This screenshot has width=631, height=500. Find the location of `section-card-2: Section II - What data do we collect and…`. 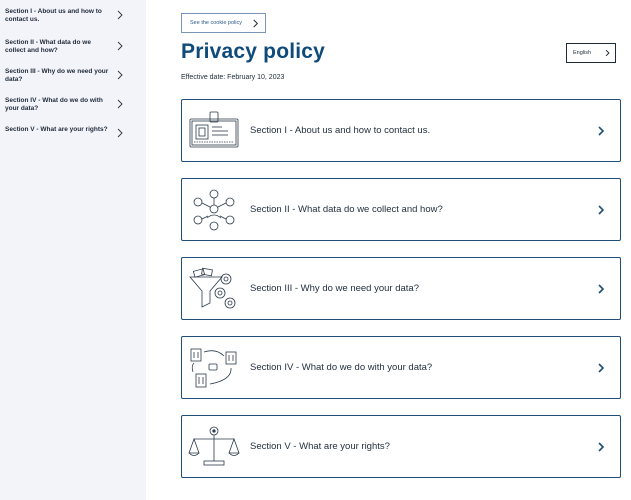

section-card-2: Section II - What data do we collect and… is located at coordinates (401, 209).